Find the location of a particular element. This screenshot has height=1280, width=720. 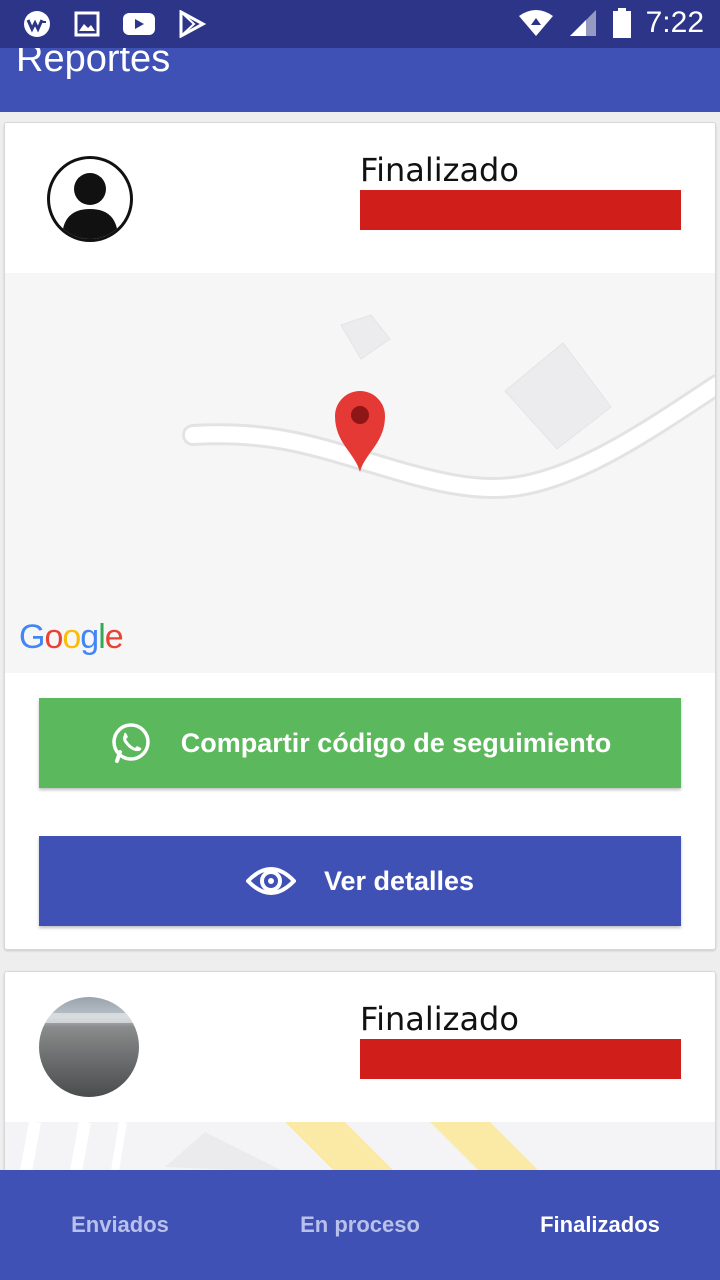

tab-enviados: Enviados is located at coordinates (120, 1225).